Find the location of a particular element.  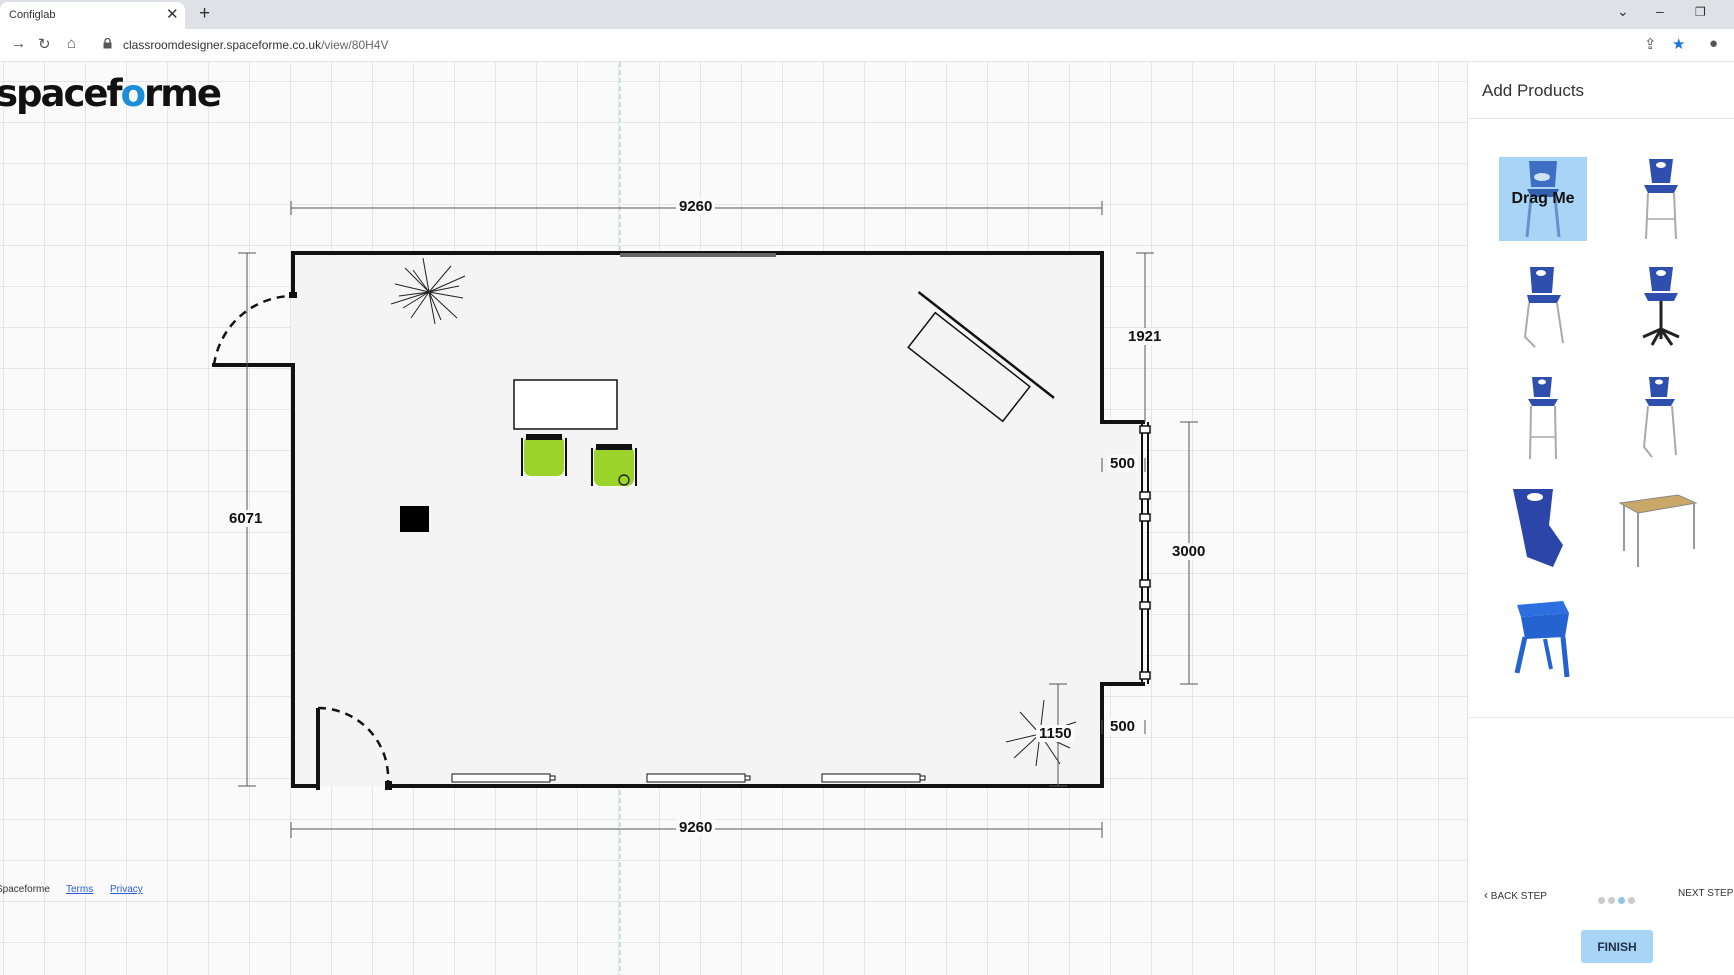

blue-high-stool-icon is located at coordinates (1543, 418).